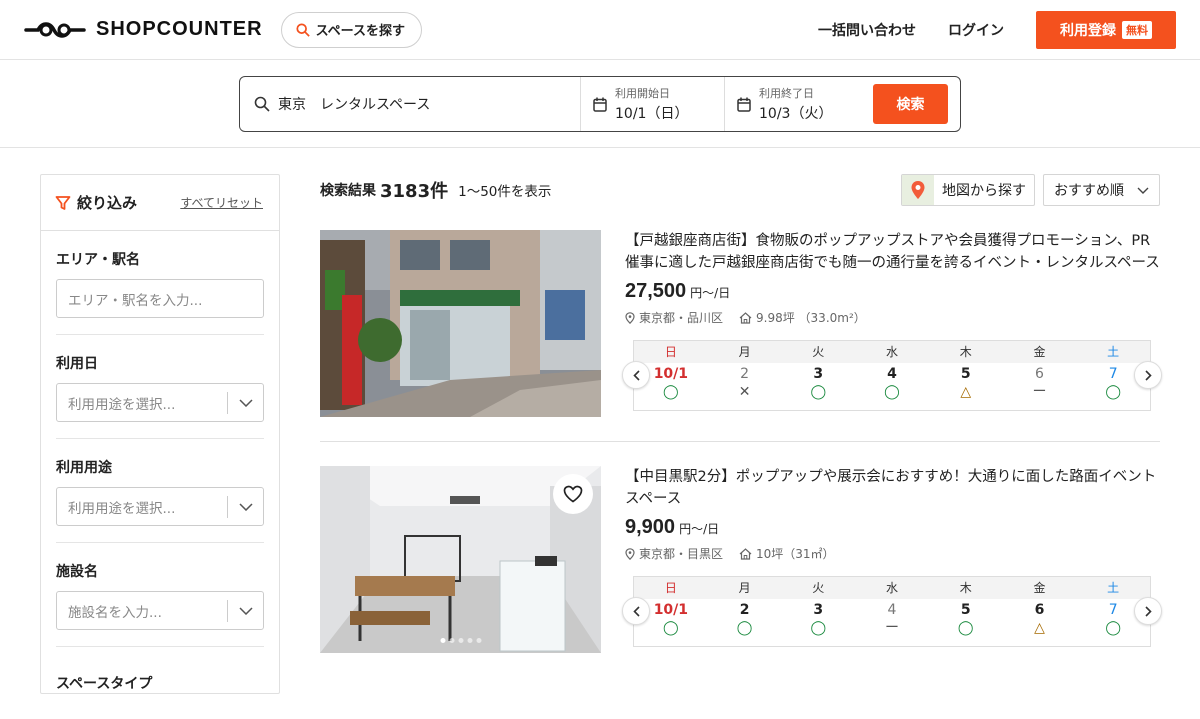 This screenshot has width=1200, height=719. What do you see at coordinates (98, 260) in the screenshot?
I see `area-label: エリア・駅名` at bounding box center [98, 260].